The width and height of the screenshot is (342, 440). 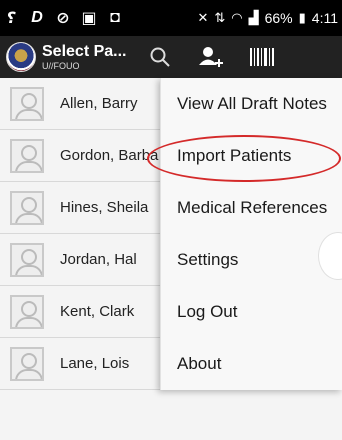 I want to click on clock: 4:11, so click(x=324, y=18).